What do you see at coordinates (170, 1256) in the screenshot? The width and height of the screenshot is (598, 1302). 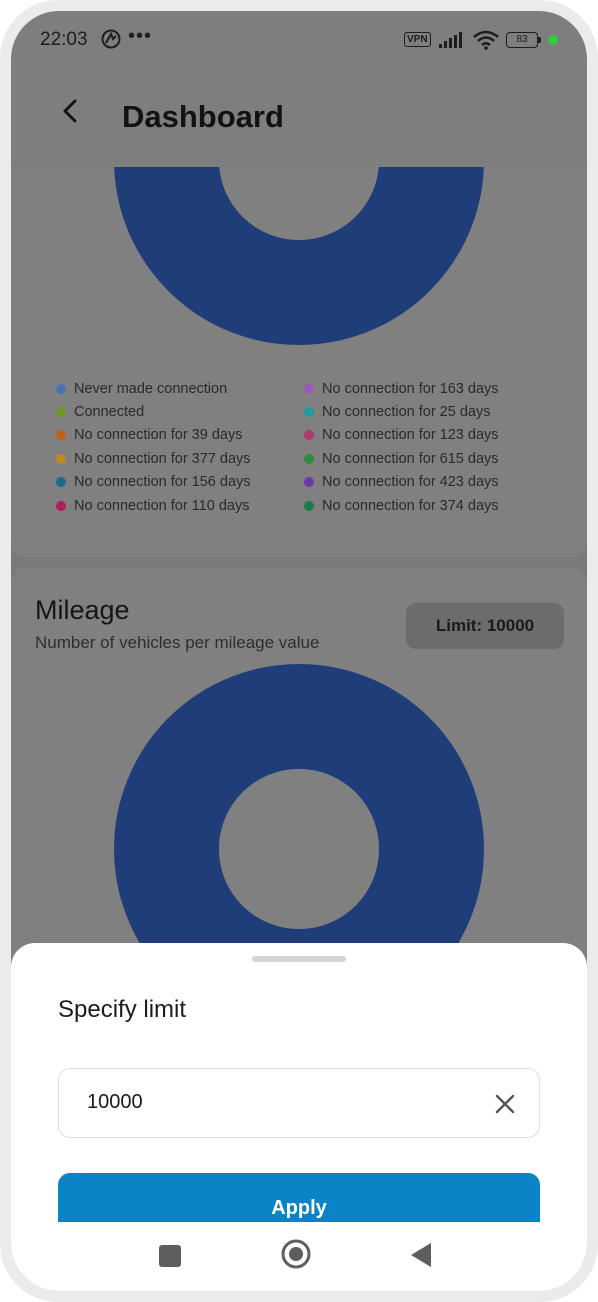 I see `recents-square-icon` at bounding box center [170, 1256].